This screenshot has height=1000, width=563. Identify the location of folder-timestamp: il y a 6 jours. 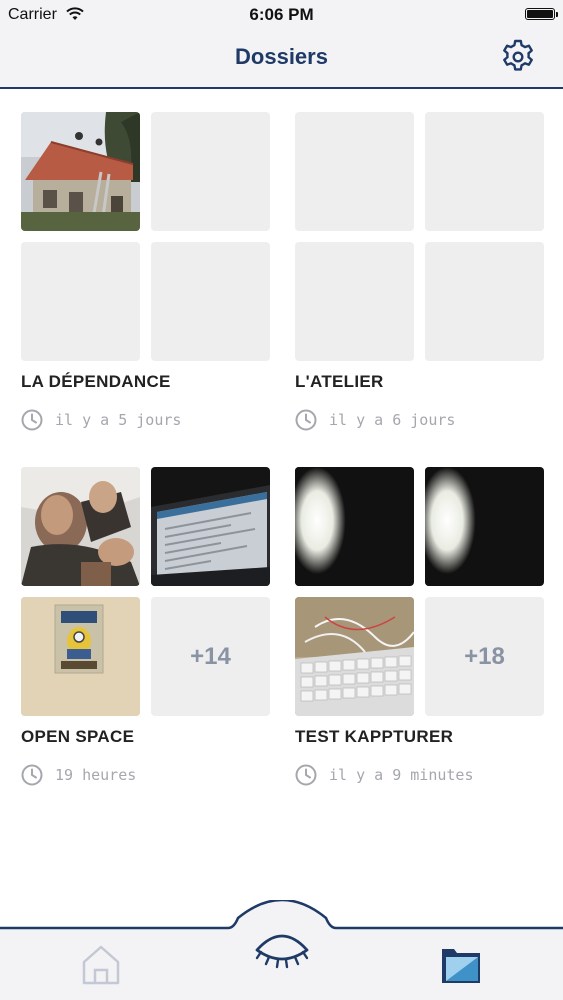
(375, 420).